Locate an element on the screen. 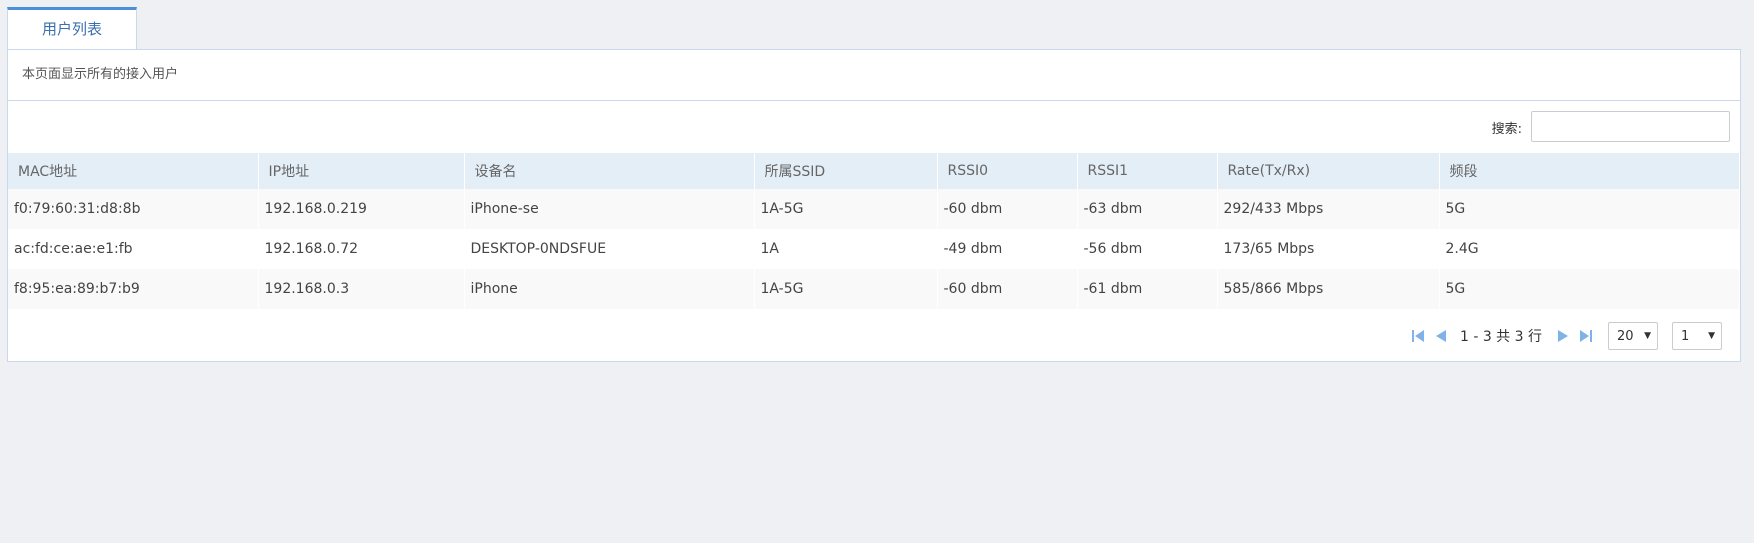 The height and width of the screenshot is (543, 1754). page-value: 1 is located at coordinates (1685, 336).